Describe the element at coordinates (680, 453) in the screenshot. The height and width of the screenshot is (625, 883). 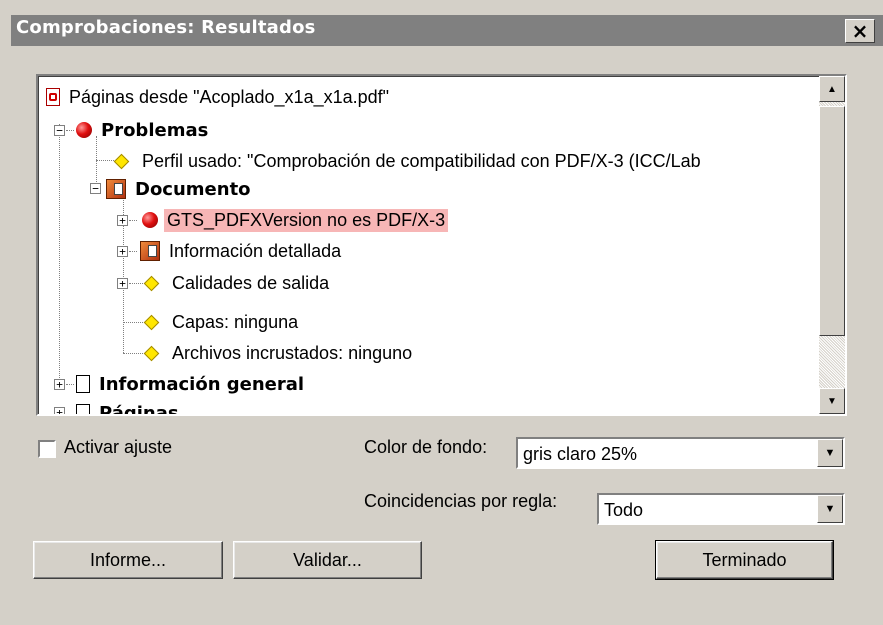
I see `bg-color-select: gris claro 25% ▼` at that location.